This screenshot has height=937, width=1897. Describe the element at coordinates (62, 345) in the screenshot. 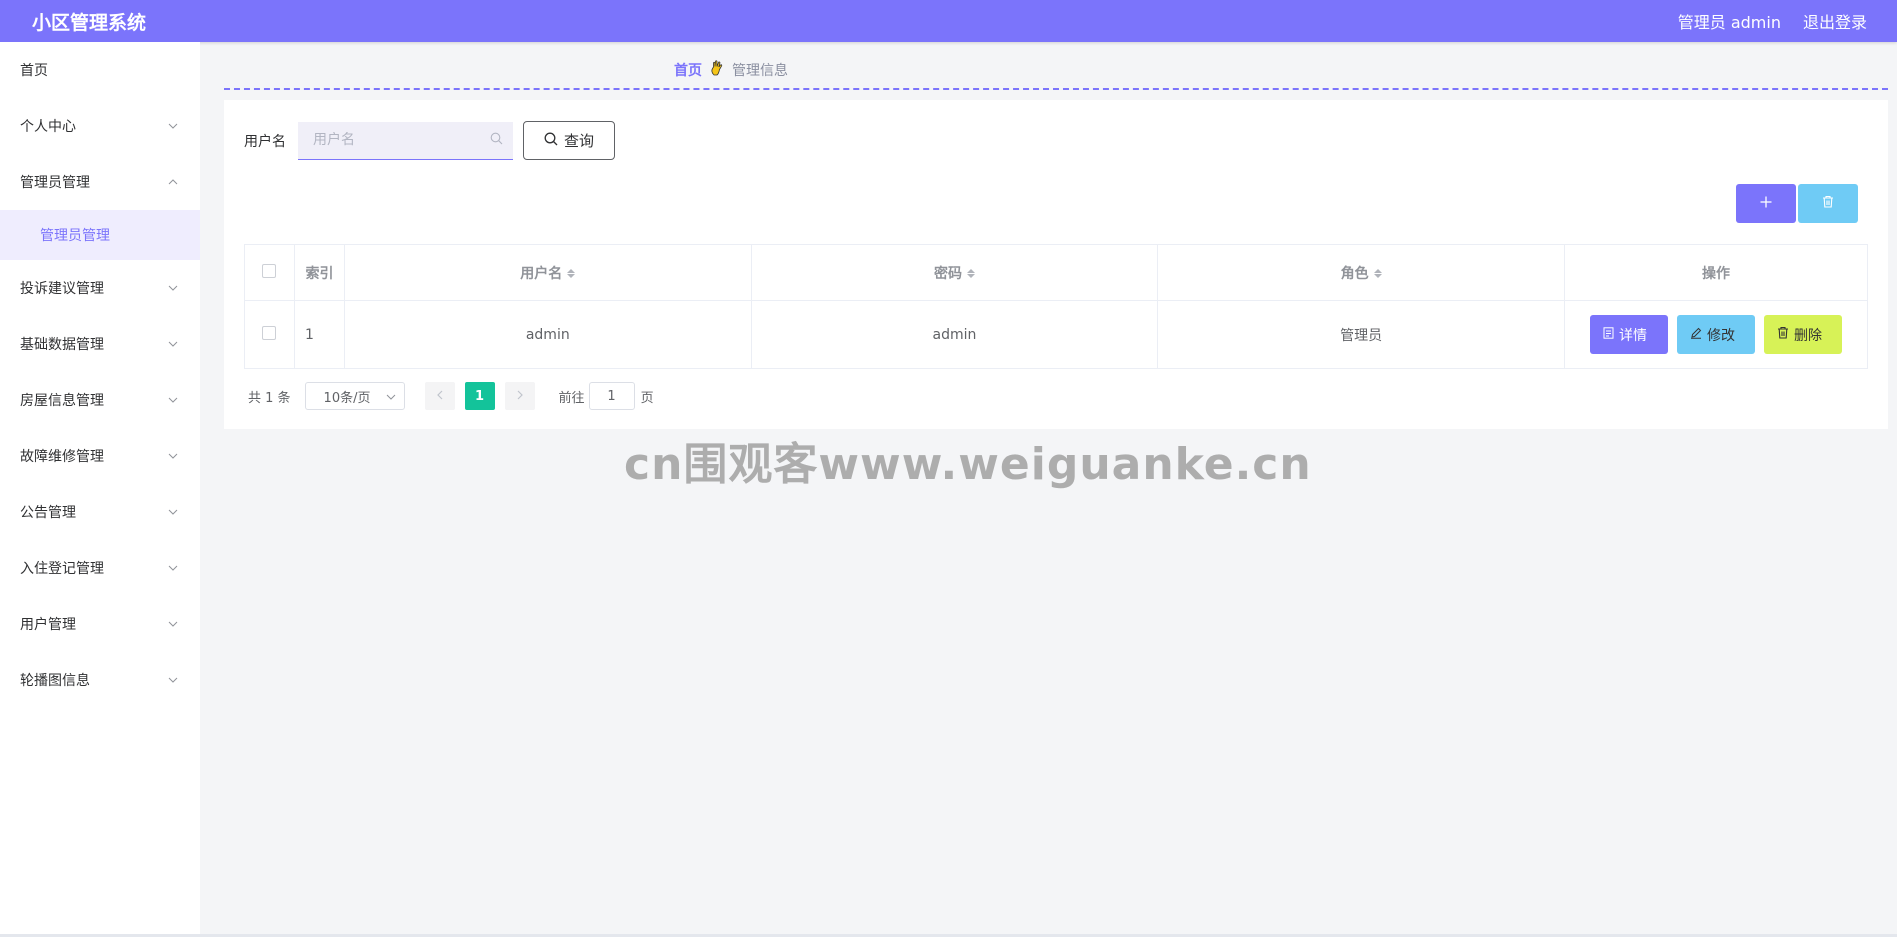

I see `sidebar-item-label: 基础数据管理` at that location.